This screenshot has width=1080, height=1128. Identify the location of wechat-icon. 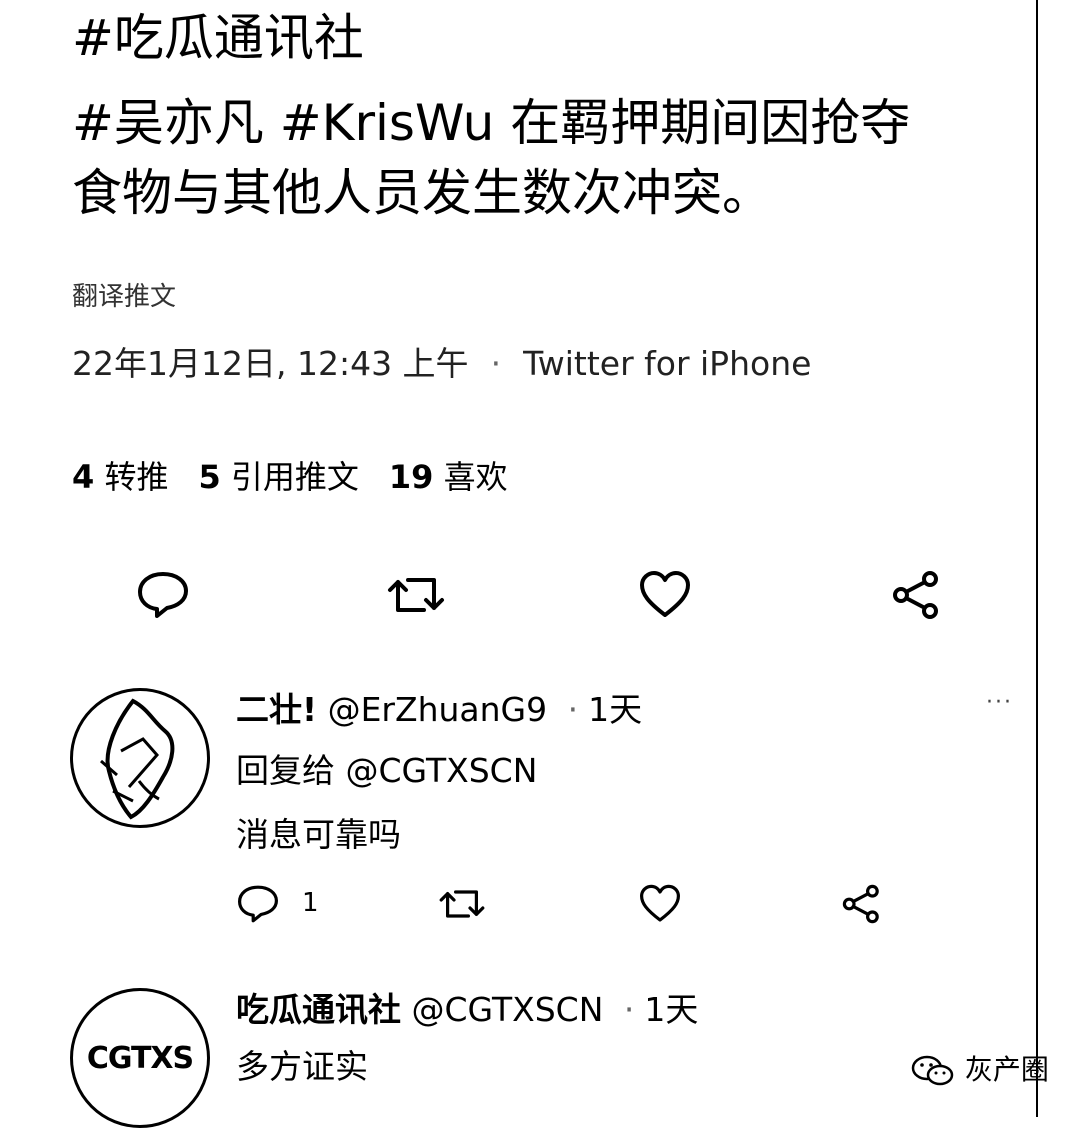
(932, 1070).